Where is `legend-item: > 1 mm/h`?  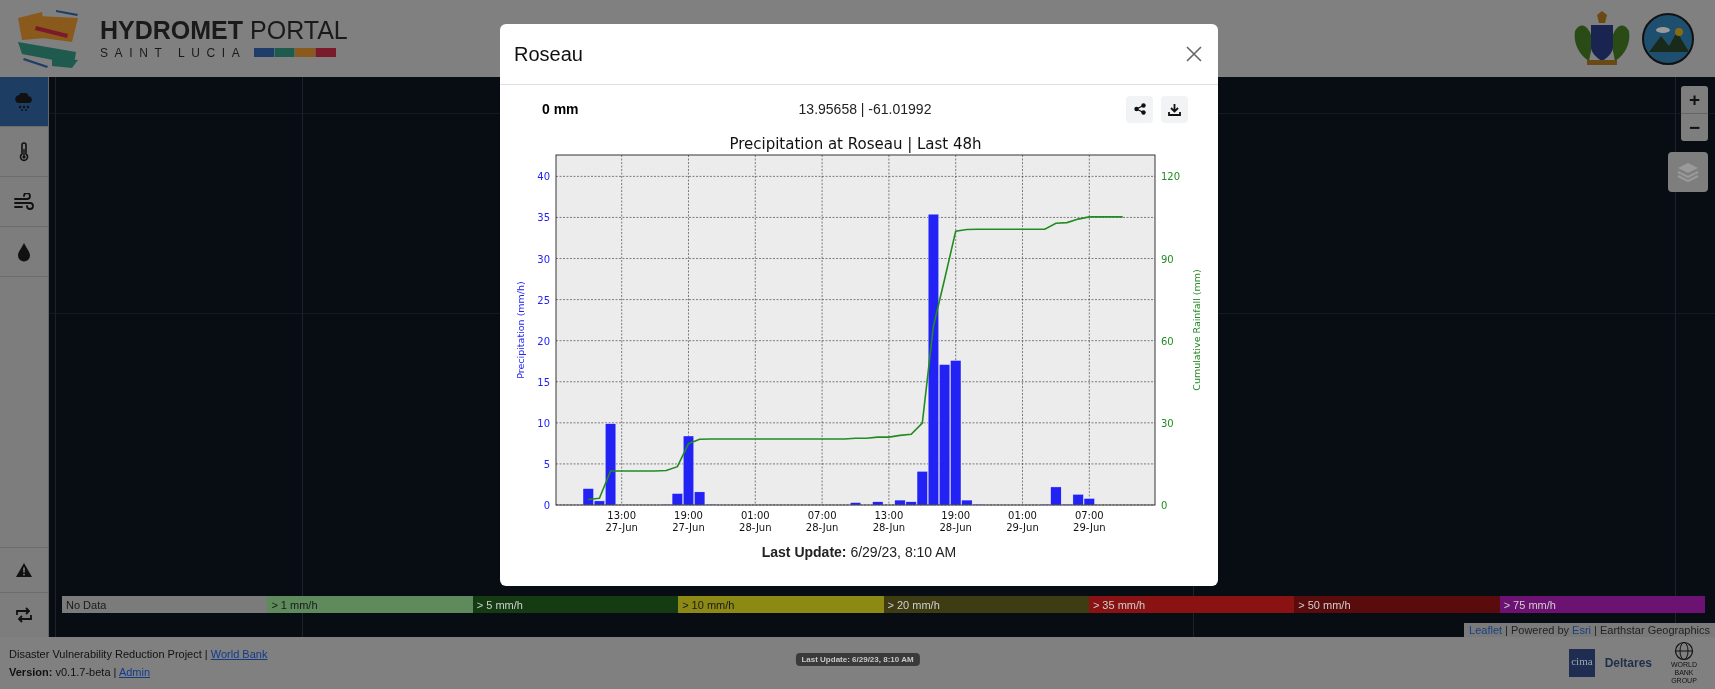
legend-item: > 1 mm/h is located at coordinates (370, 604).